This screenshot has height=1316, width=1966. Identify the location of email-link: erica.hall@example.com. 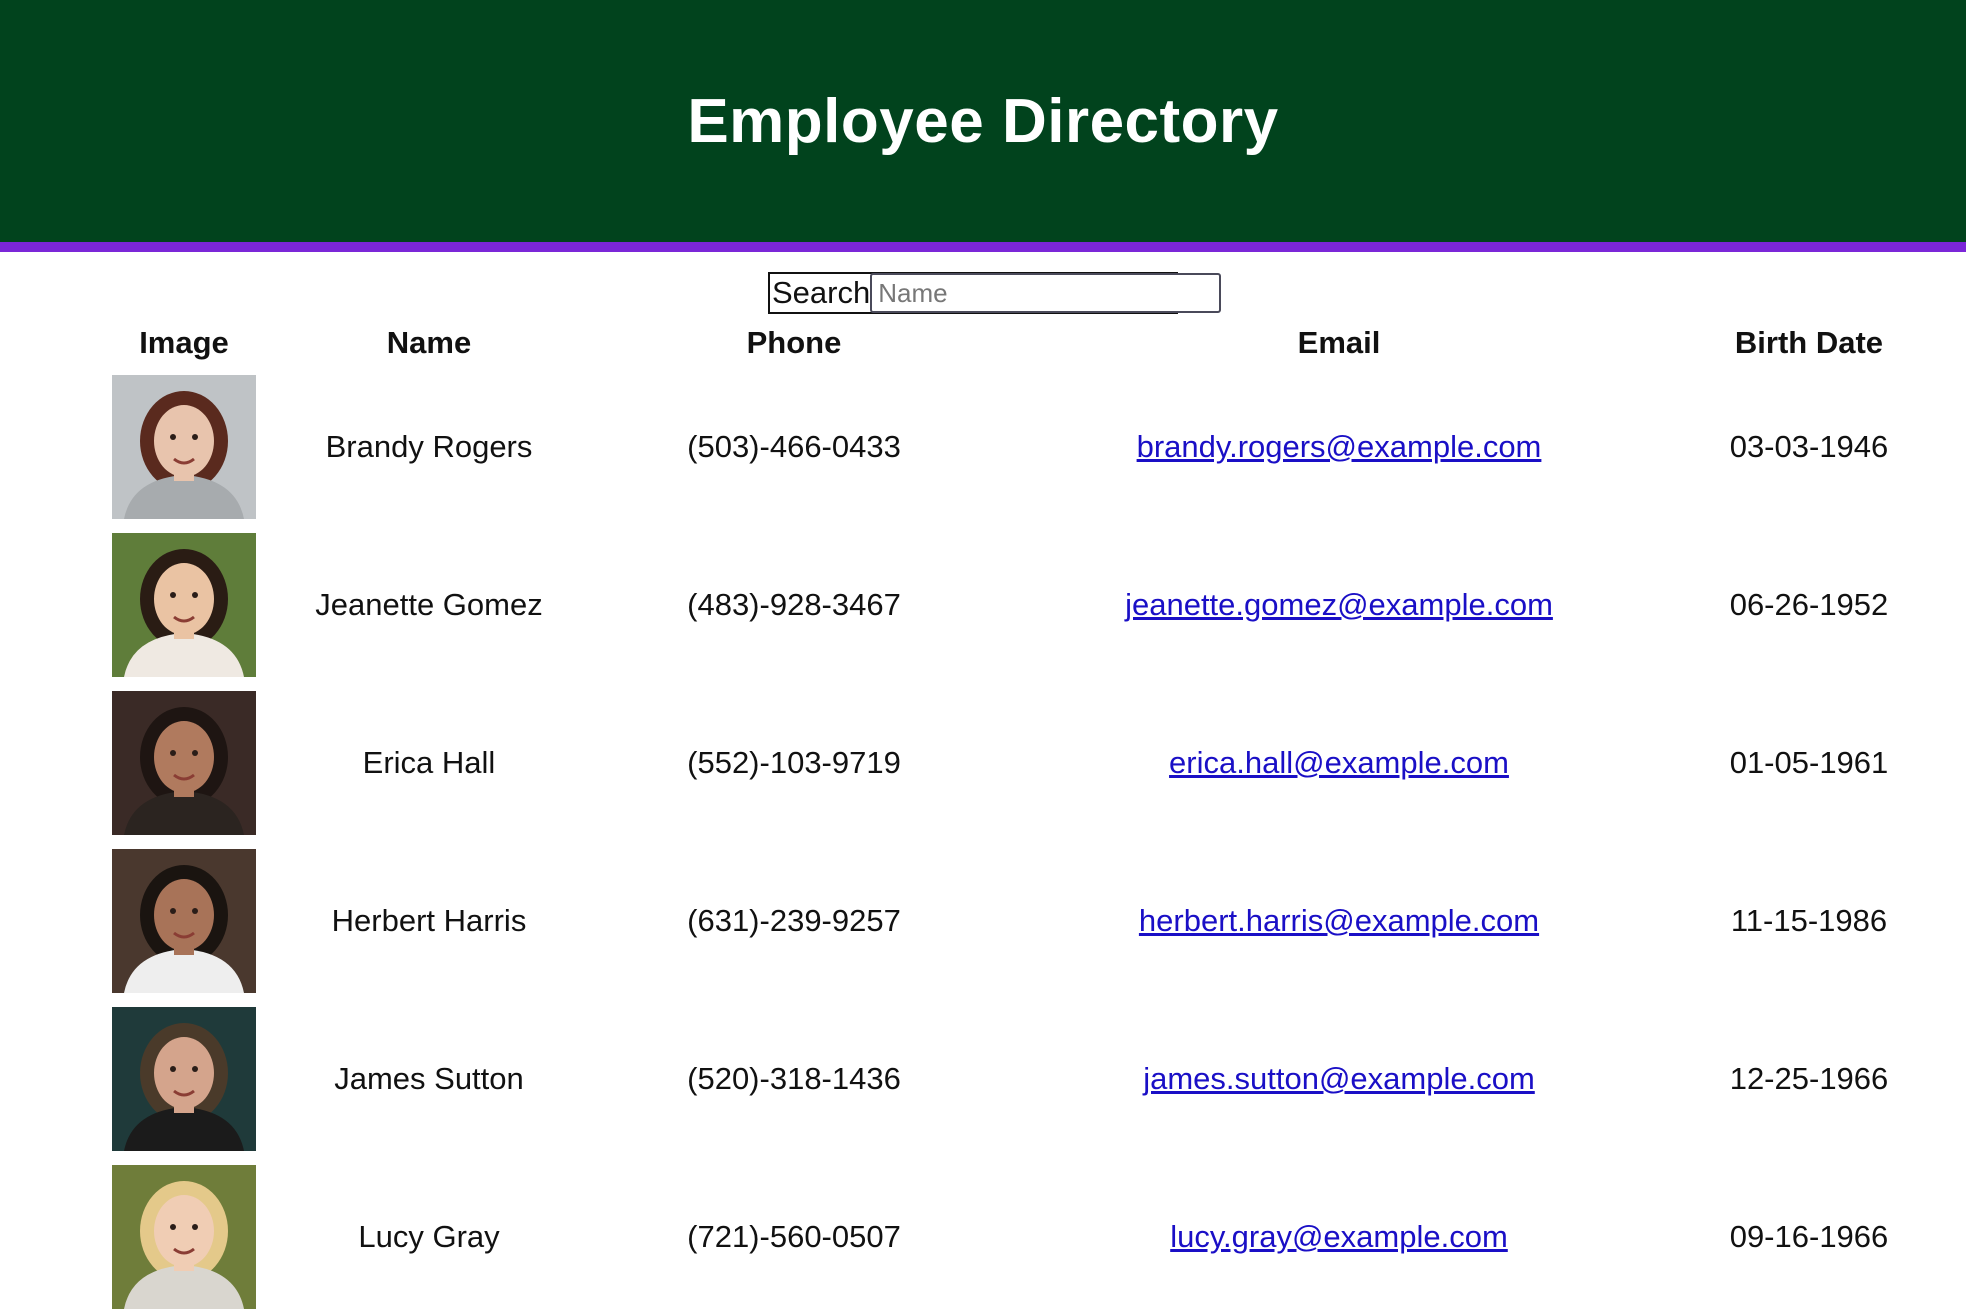
(1339, 762).